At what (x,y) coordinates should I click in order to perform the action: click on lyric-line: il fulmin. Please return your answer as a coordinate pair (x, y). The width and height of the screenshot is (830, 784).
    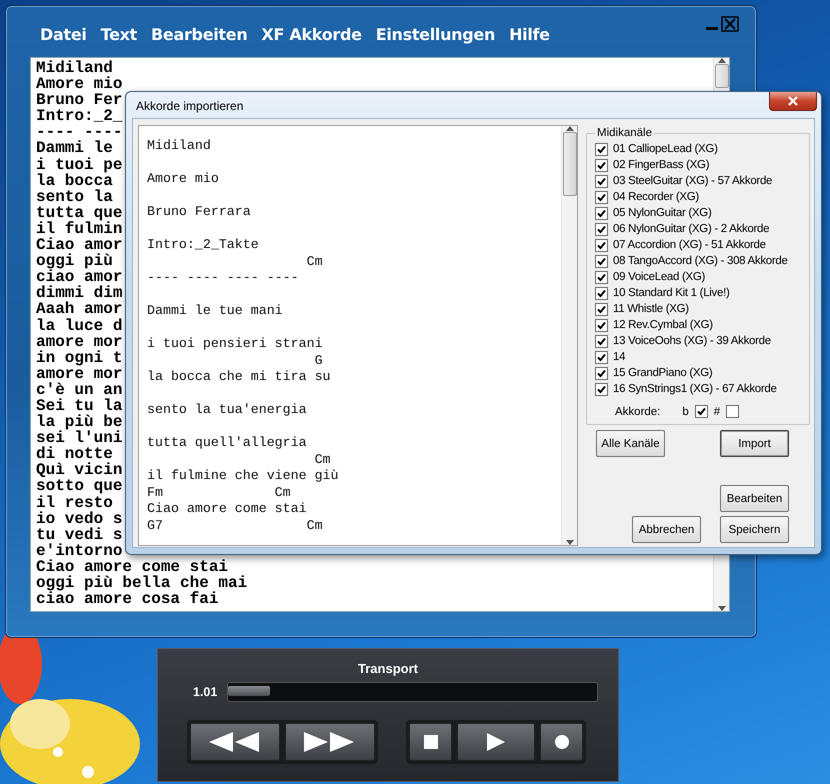
    Looking at the image, I should click on (79, 229).